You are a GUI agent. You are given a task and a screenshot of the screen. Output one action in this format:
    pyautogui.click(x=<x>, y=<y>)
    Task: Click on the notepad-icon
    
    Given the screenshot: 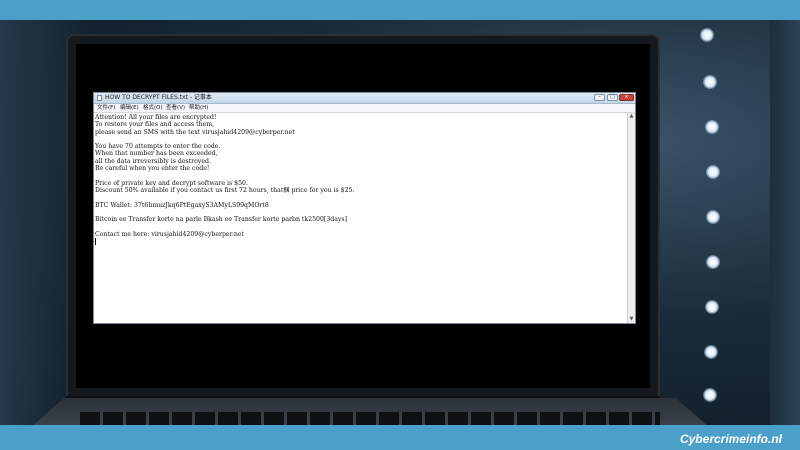 What is the action you would take?
    pyautogui.click(x=99, y=98)
    